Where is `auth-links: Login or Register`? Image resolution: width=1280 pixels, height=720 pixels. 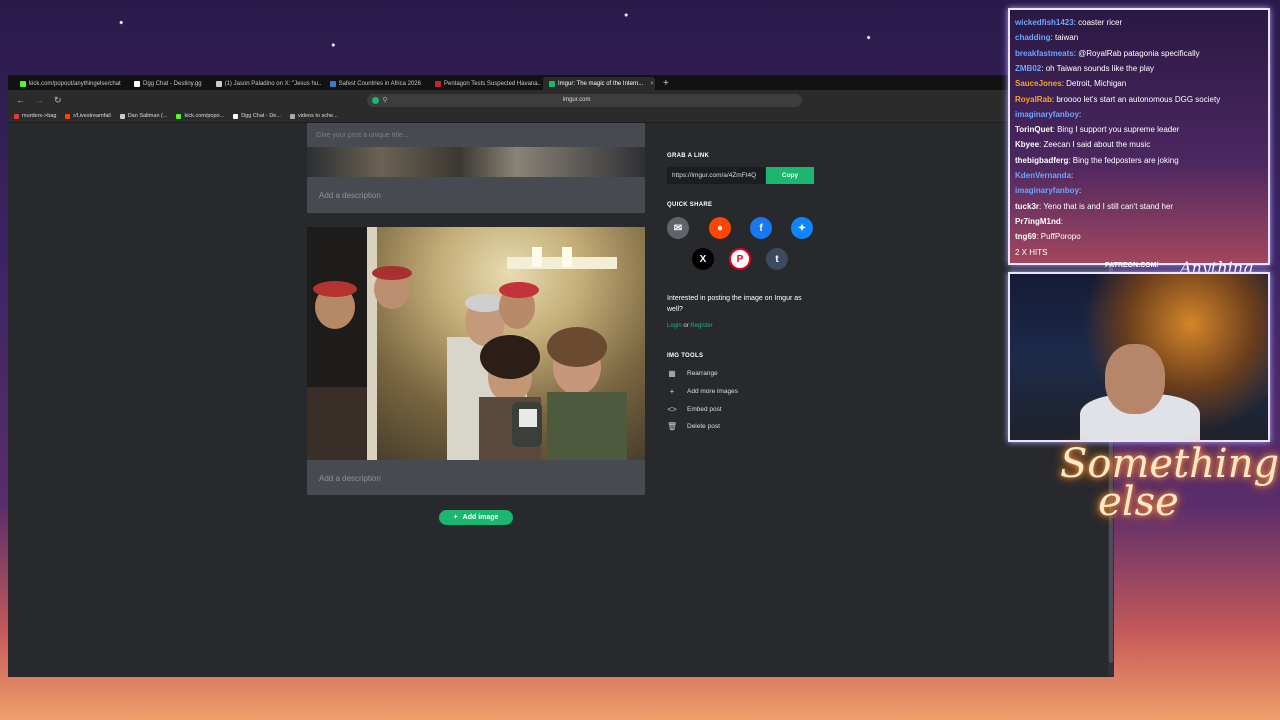
auth-links: Login or Register is located at coordinates (690, 326).